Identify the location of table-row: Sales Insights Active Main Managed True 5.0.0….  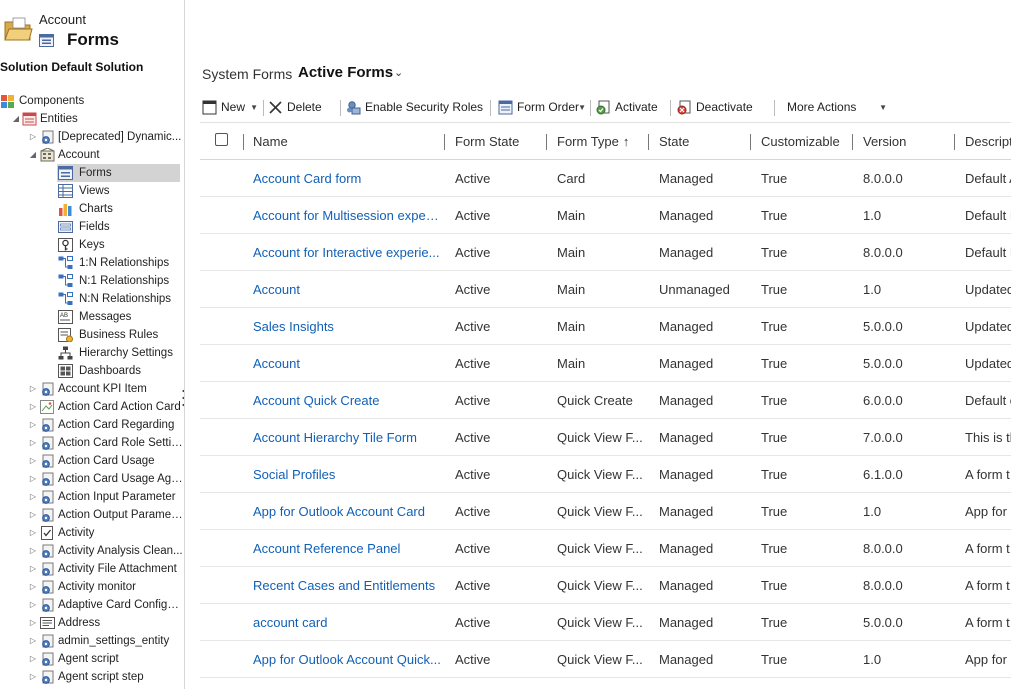
(605, 326).